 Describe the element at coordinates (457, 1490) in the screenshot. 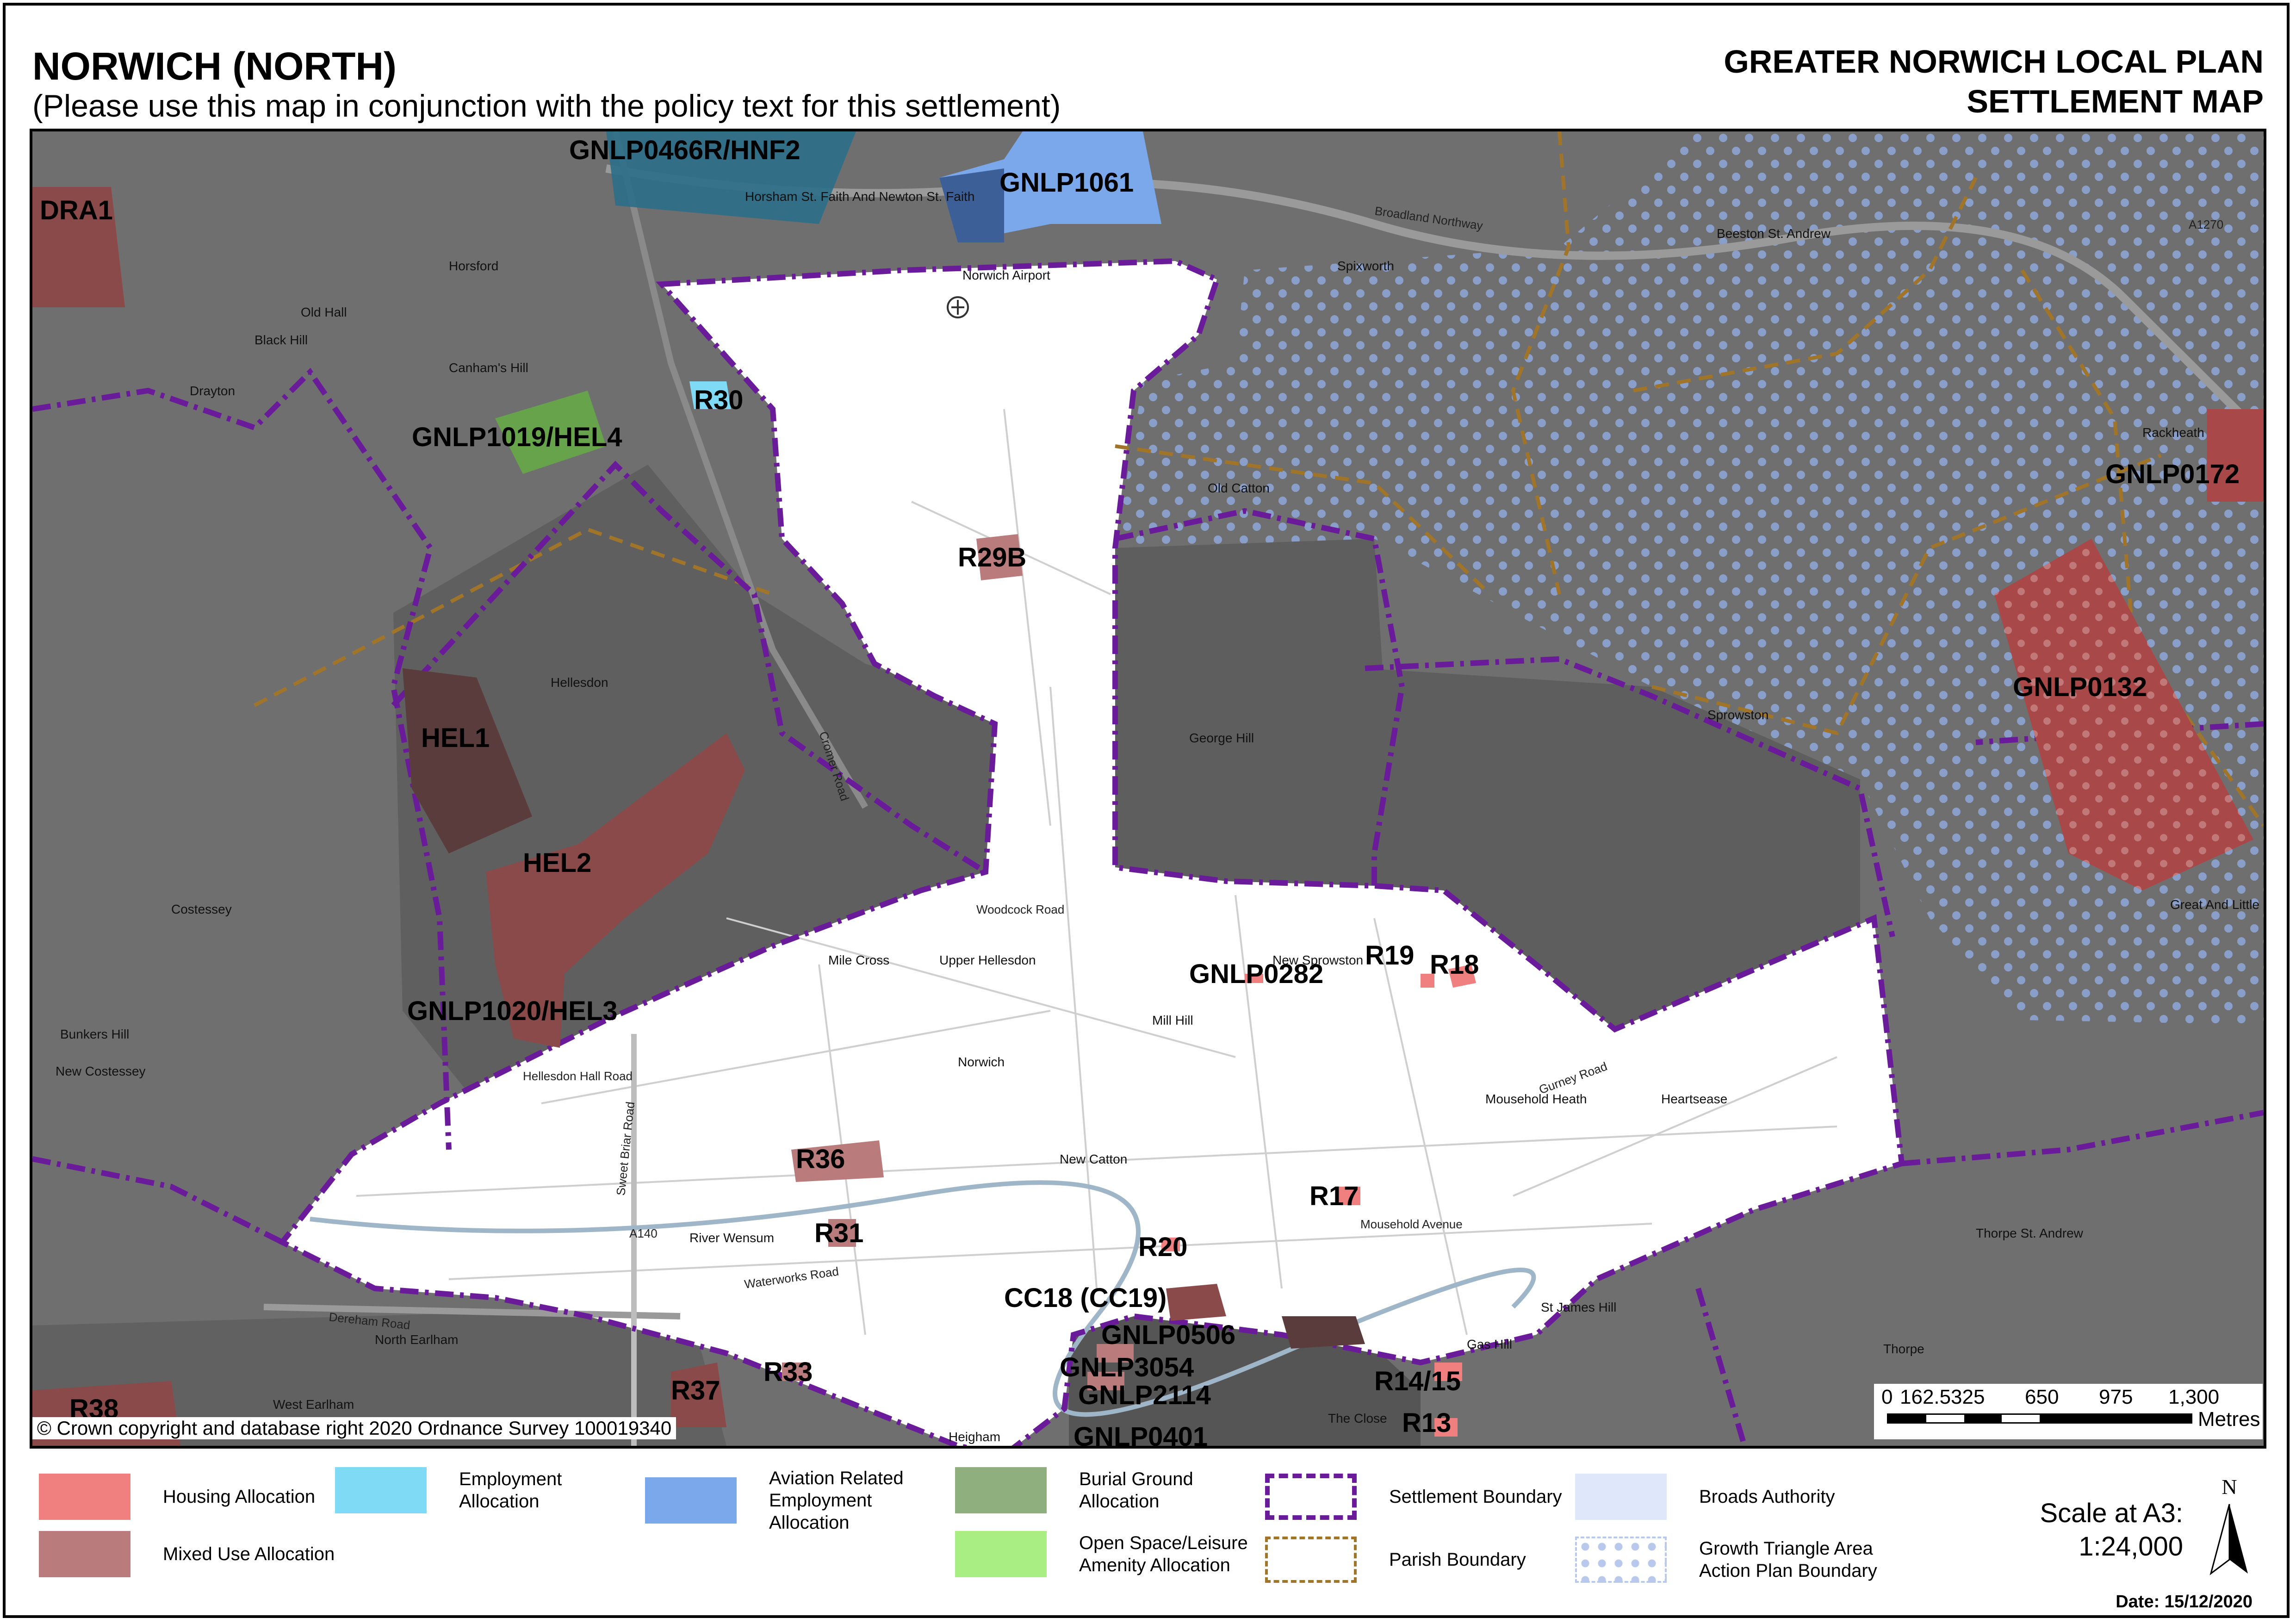

I see `legend-employment: Employment Allocation` at that location.